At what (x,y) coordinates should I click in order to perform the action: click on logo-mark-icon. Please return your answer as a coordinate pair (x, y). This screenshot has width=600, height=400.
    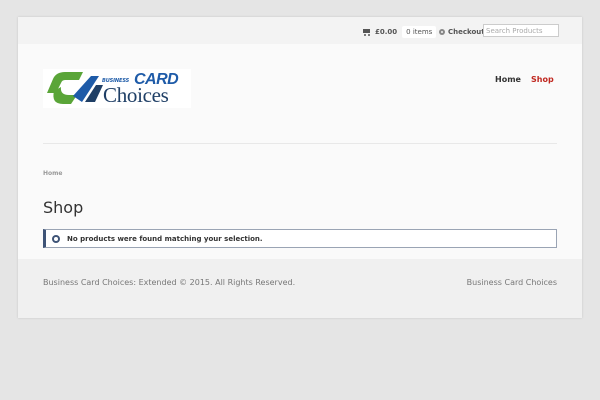
    Looking at the image, I should click on (75, 88).